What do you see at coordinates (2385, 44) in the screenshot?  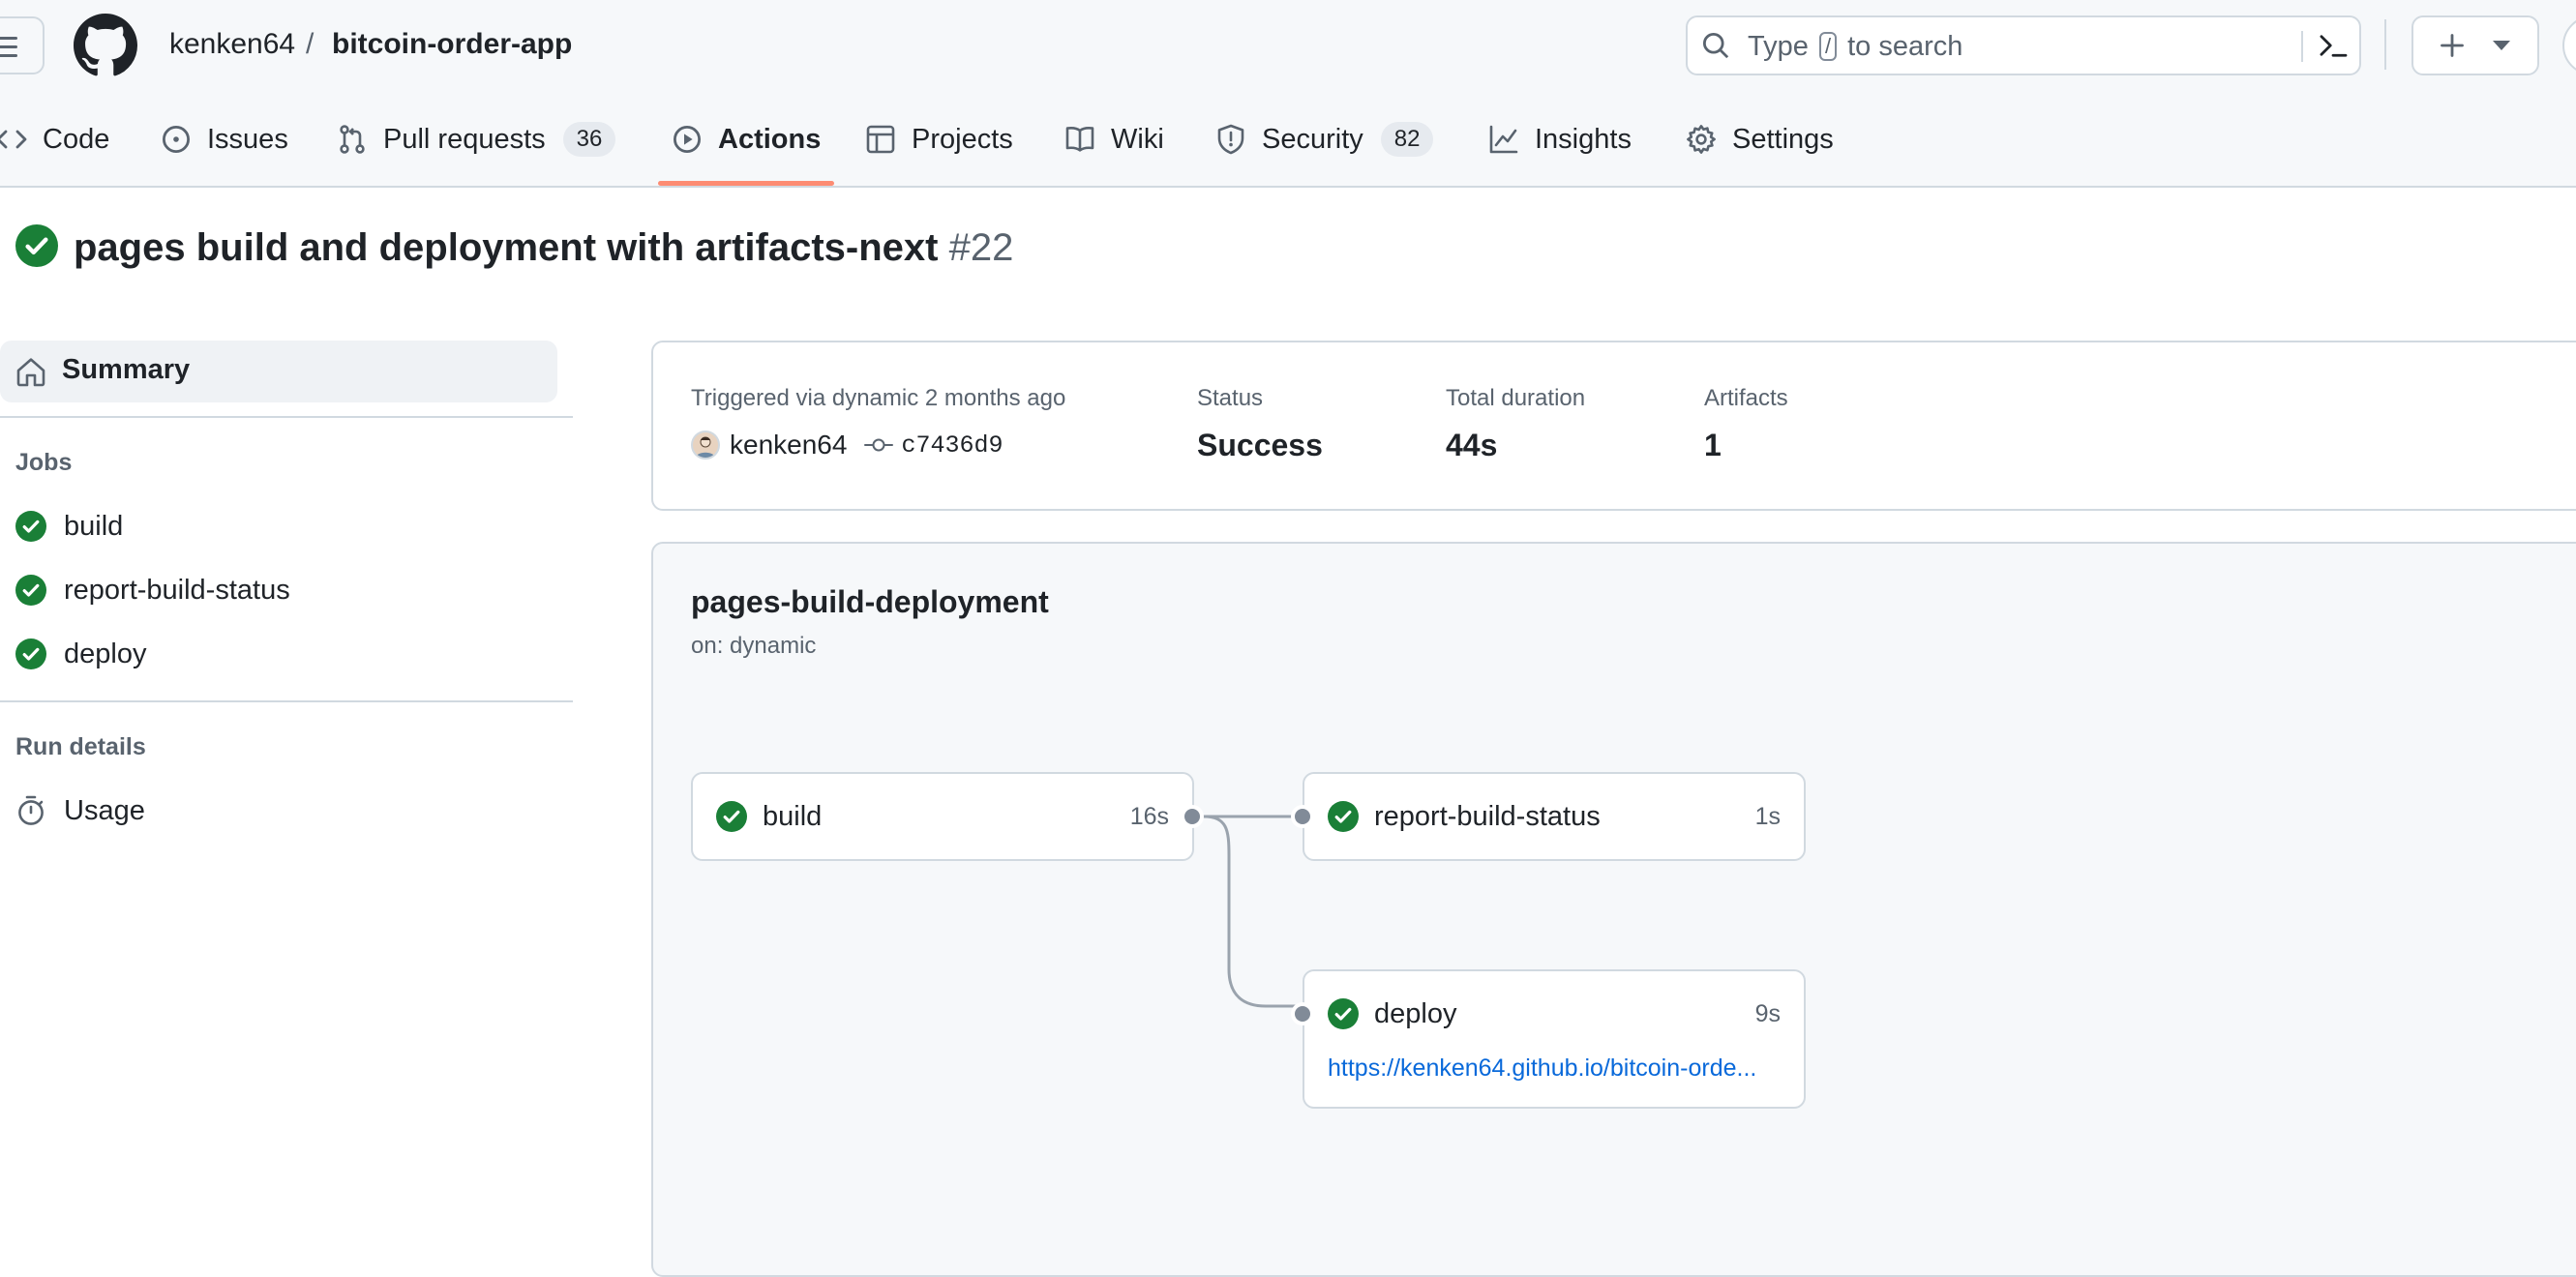 I see `header-divider` at bounding box center [2385, 44].